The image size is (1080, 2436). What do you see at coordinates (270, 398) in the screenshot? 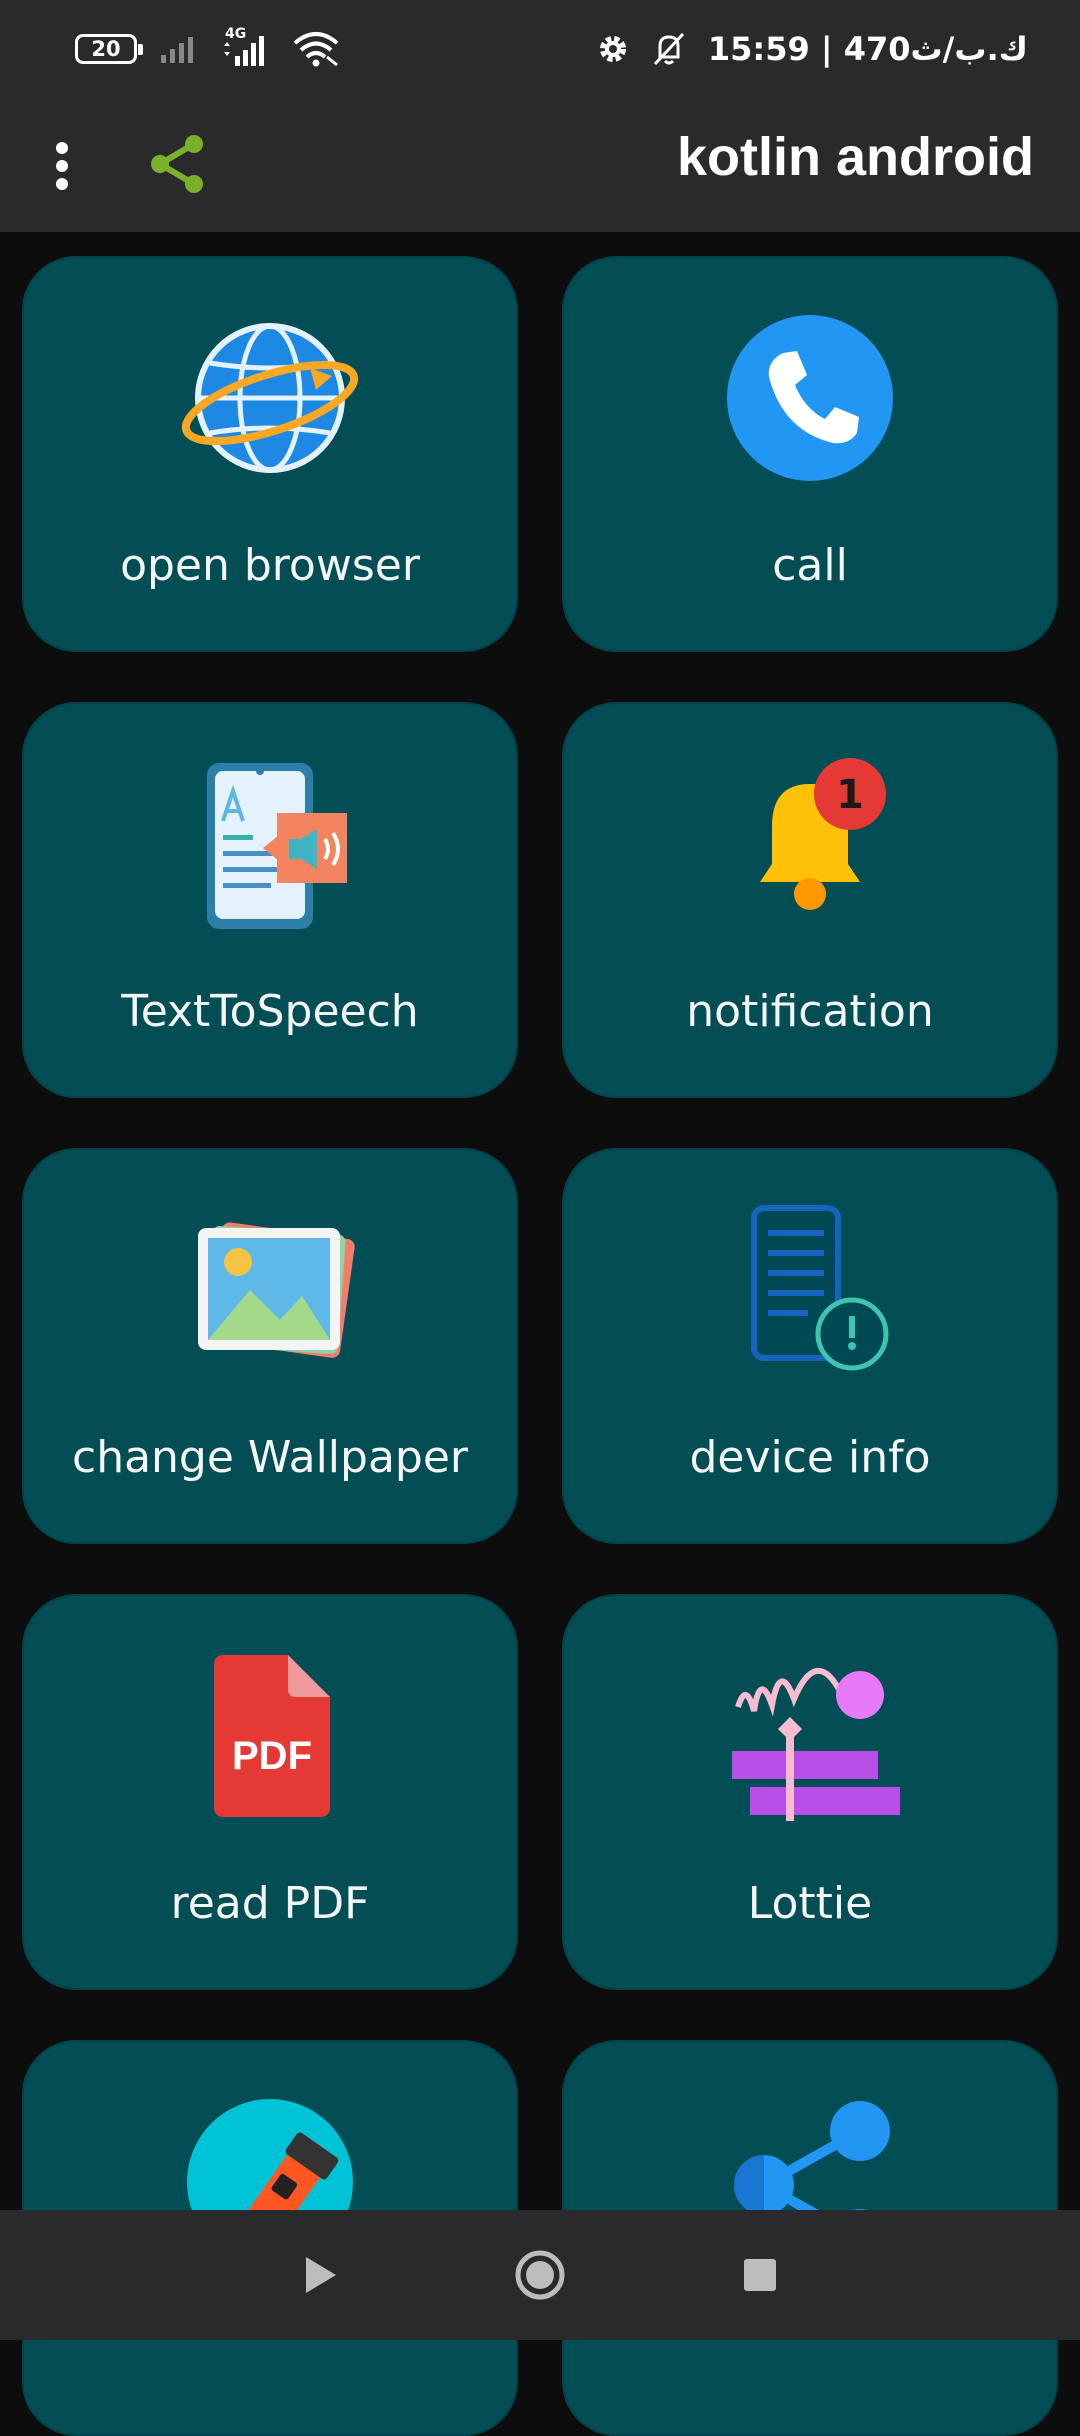
I see `globe-icon` at bounding box center [270, 398].